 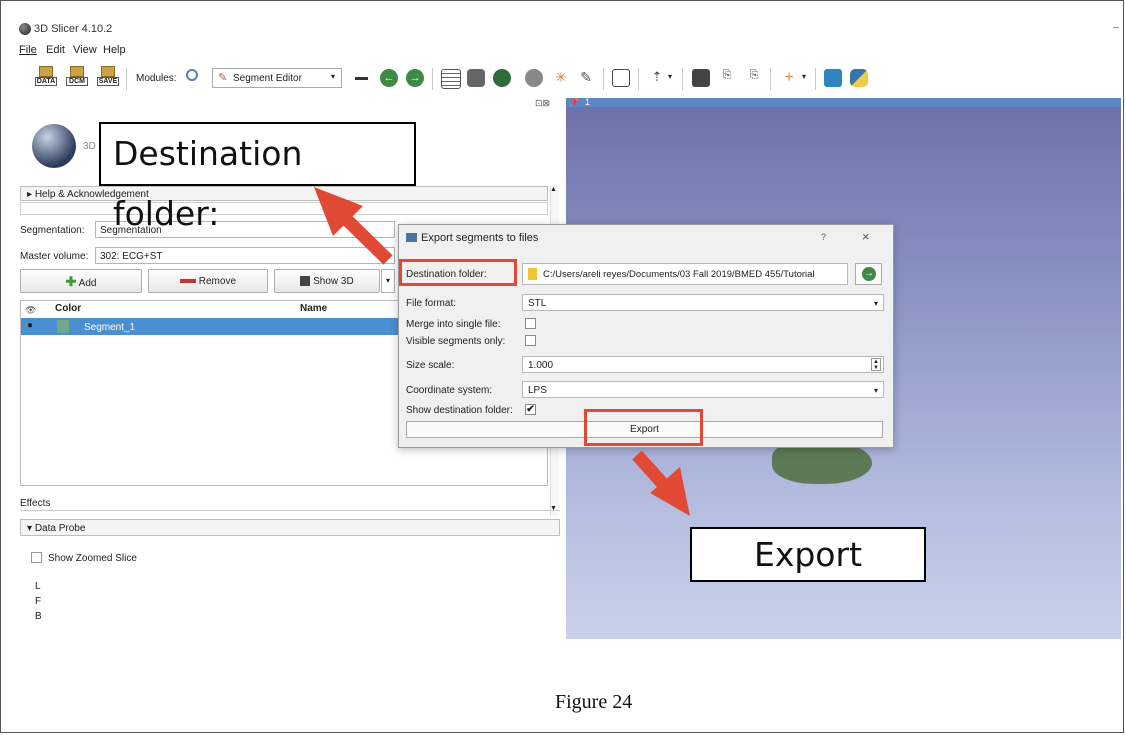 I want to click on figure-caption: Figure 24, so click(x=594, y=702).